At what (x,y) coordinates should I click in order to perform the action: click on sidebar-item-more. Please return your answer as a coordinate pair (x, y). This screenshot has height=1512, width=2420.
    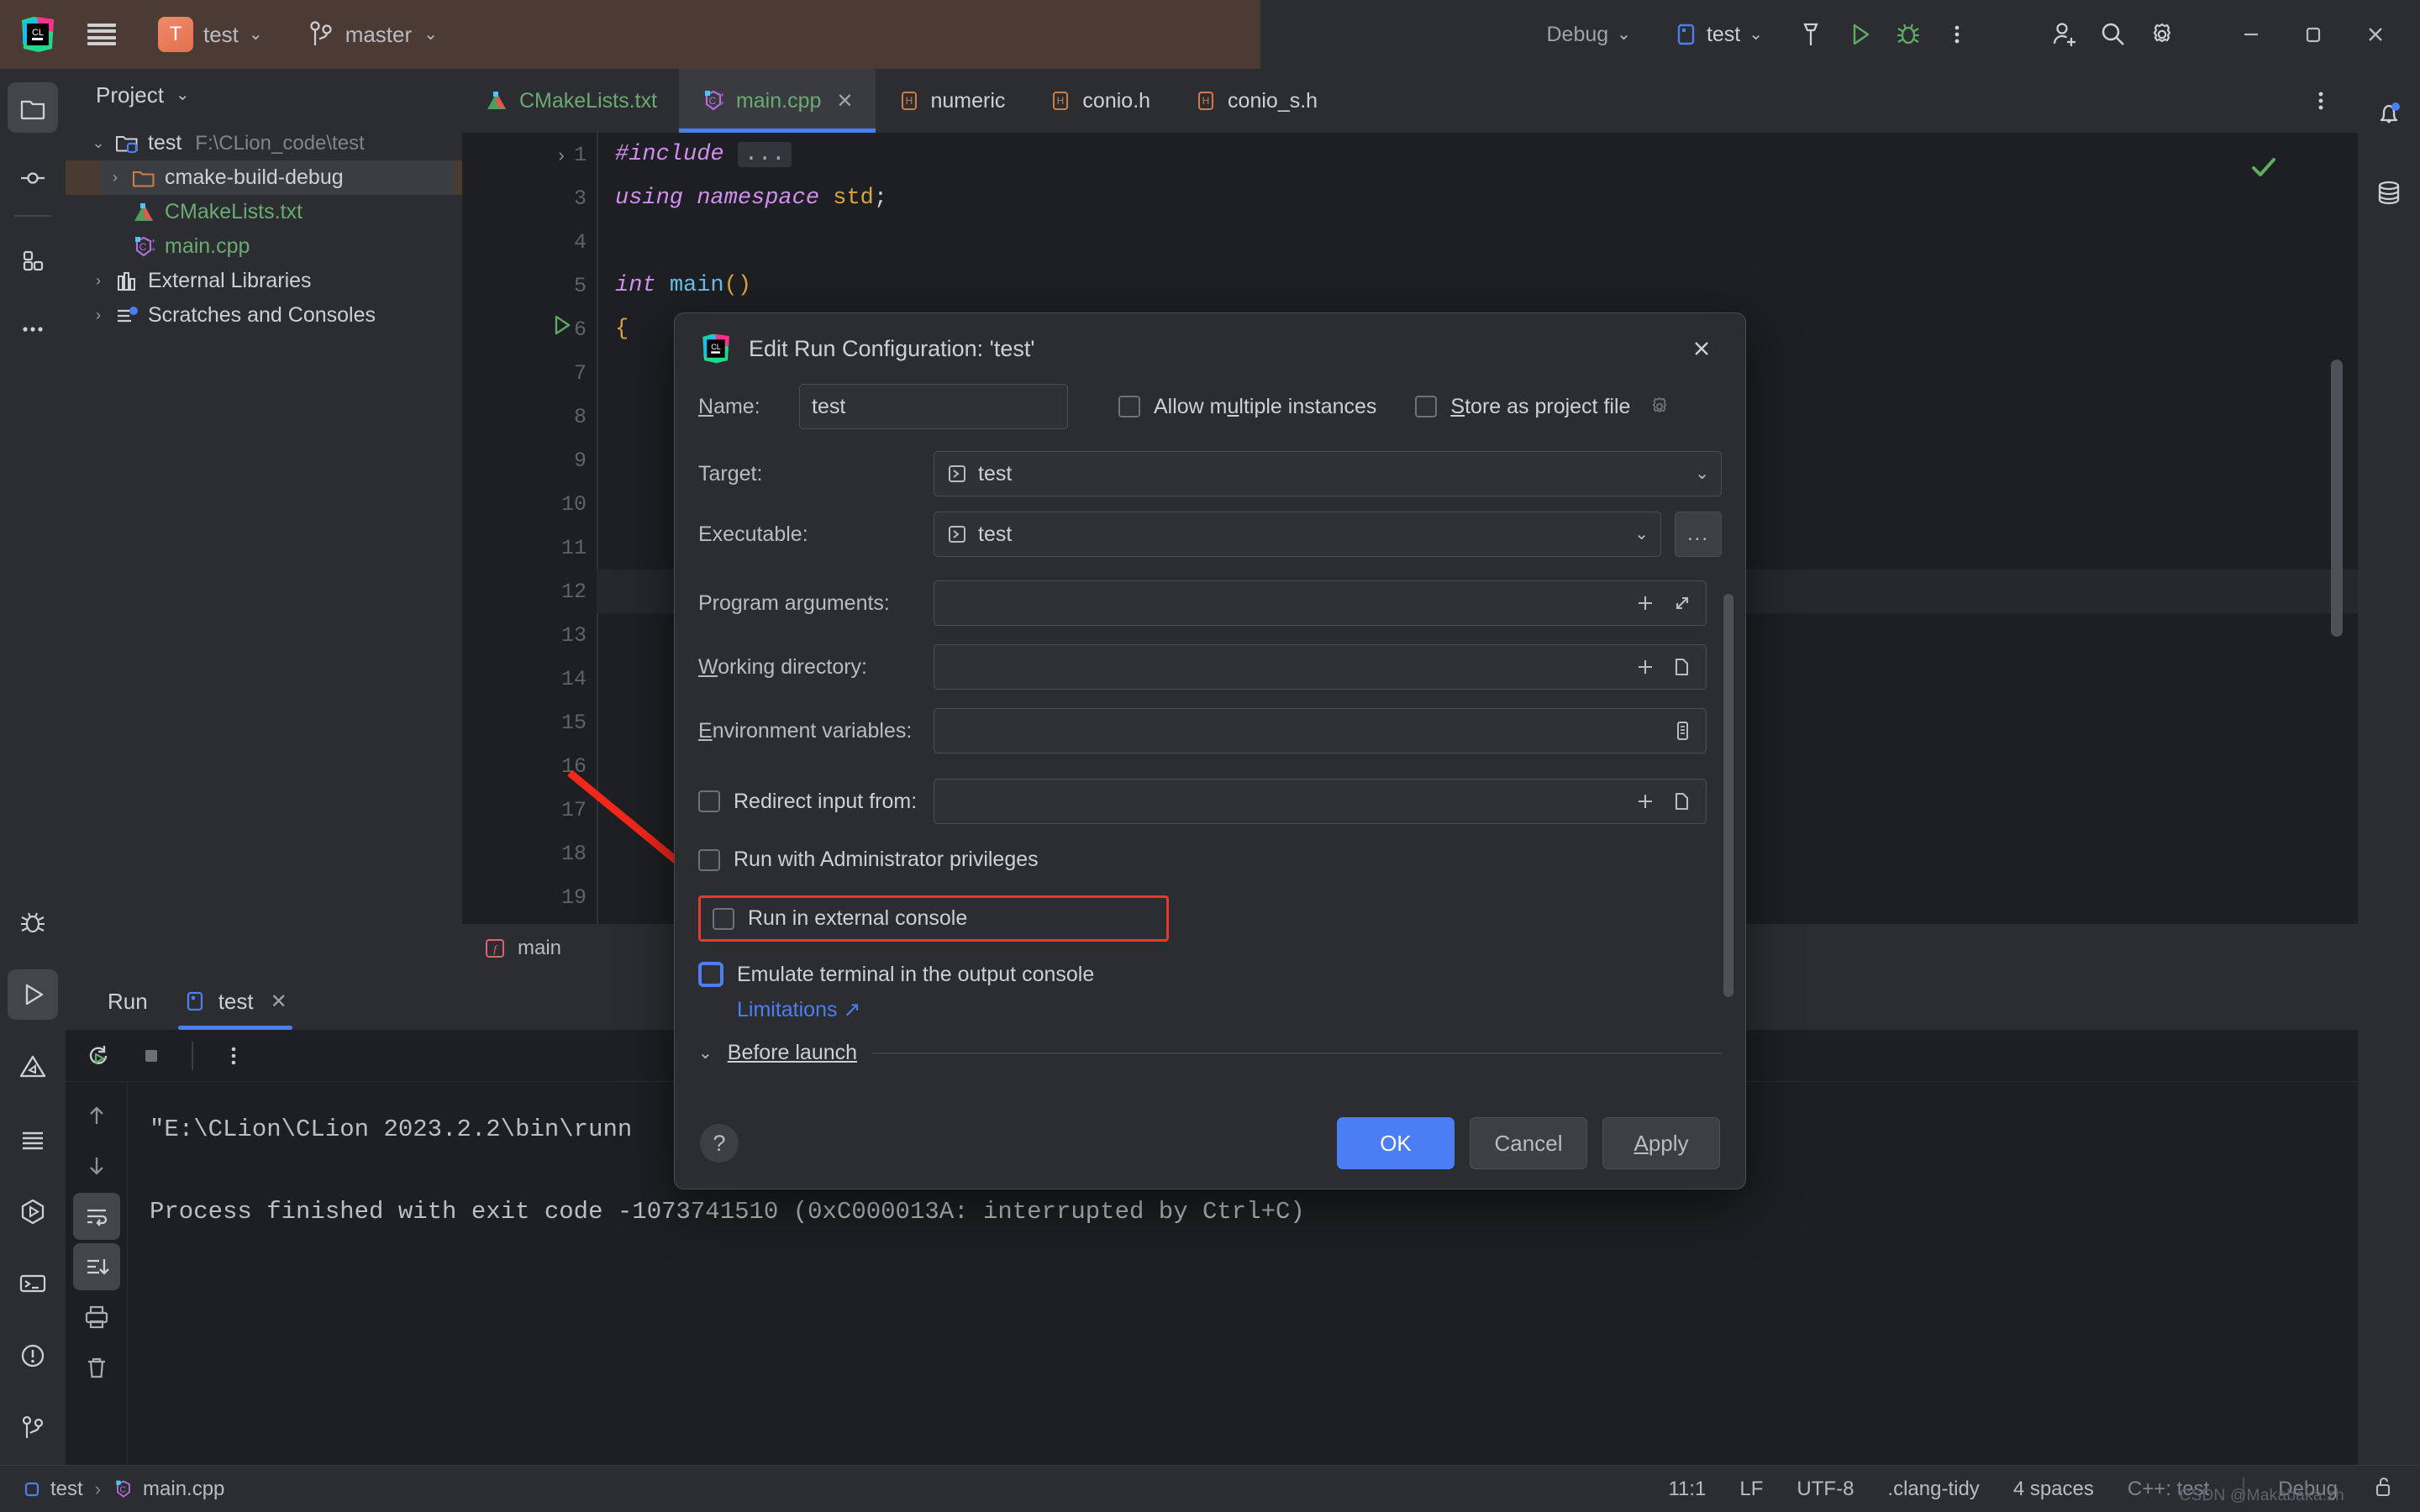
    Looking at the image, I should click on (33, 329).